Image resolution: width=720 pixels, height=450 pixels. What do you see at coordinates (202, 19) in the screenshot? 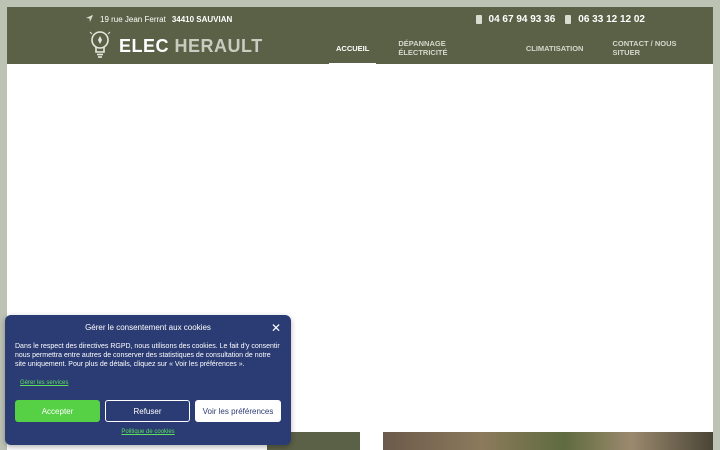
I see `address-city: 34410 SAUVIAN` at bounding box center [202, 19].